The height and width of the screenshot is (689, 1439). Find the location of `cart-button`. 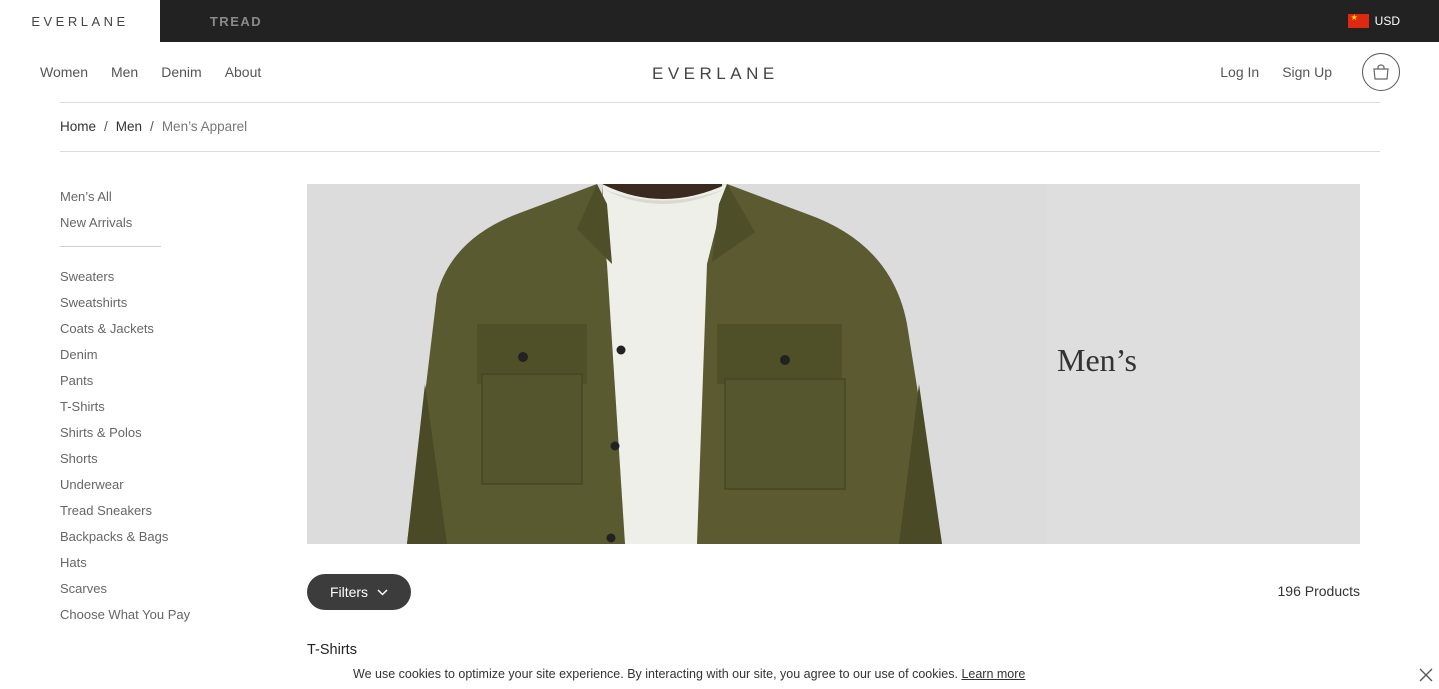

cart-button is located at coordinates (1381, 72).